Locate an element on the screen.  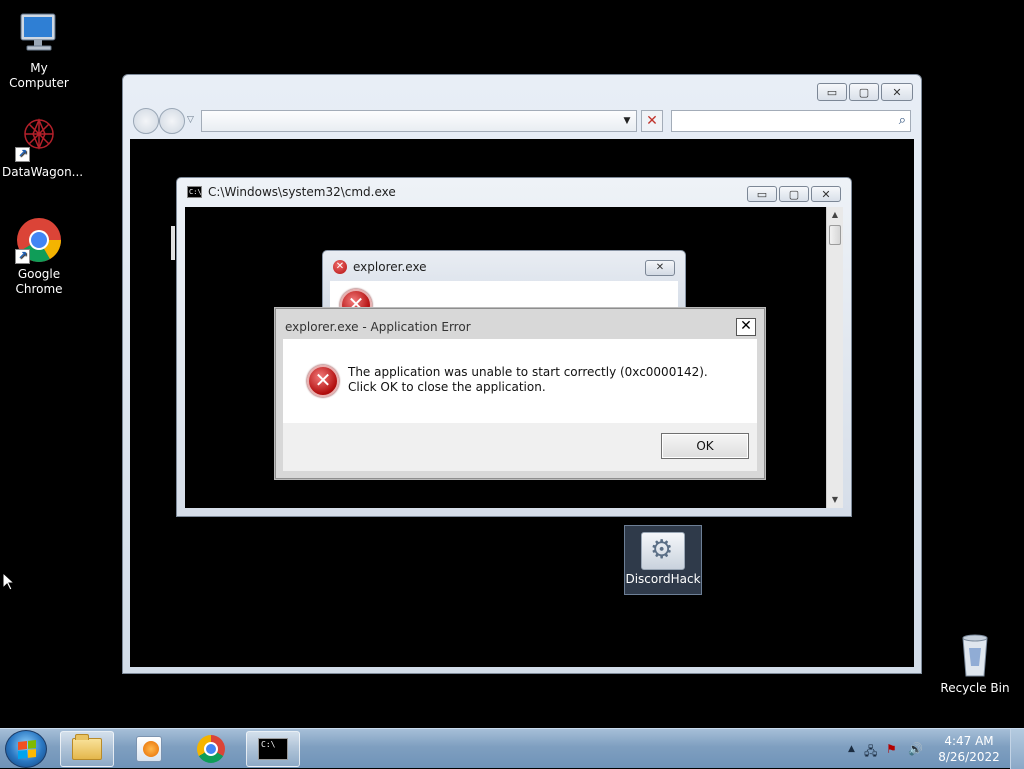
desktop-icon-label: Recycle Bin is located at coordinates (975, 688).